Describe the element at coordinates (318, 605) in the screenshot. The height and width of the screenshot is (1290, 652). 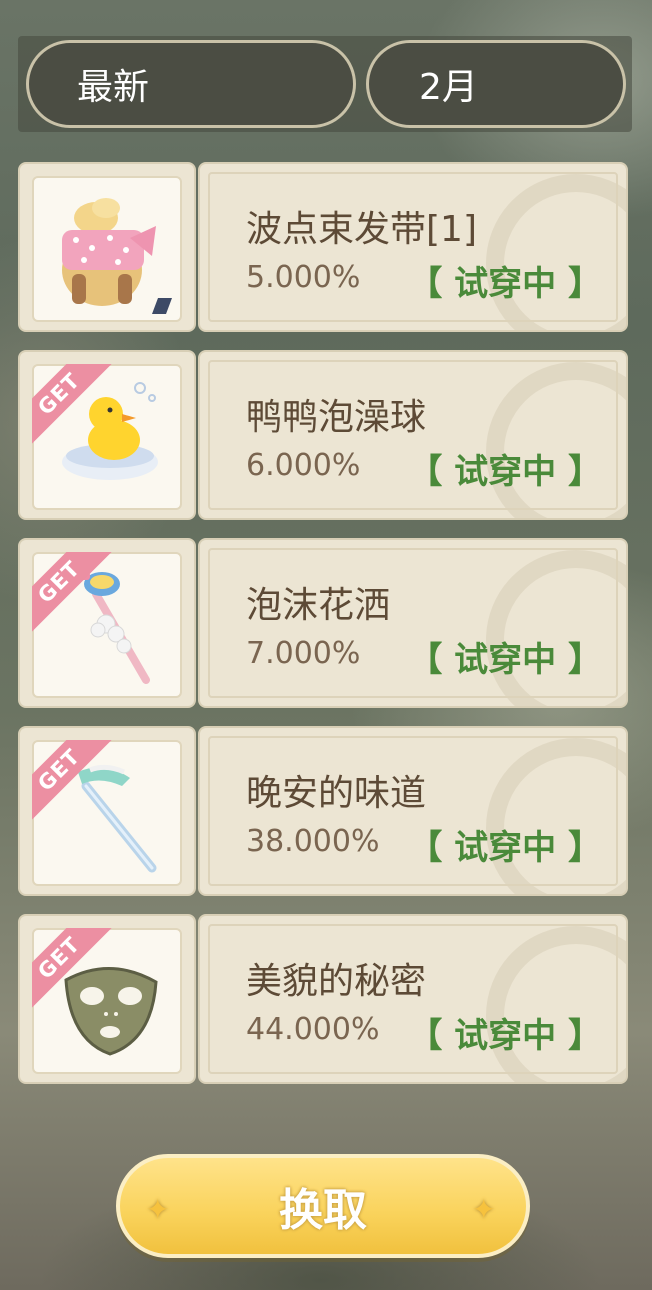
I see `item-name: 泡沫花洒` at that location.